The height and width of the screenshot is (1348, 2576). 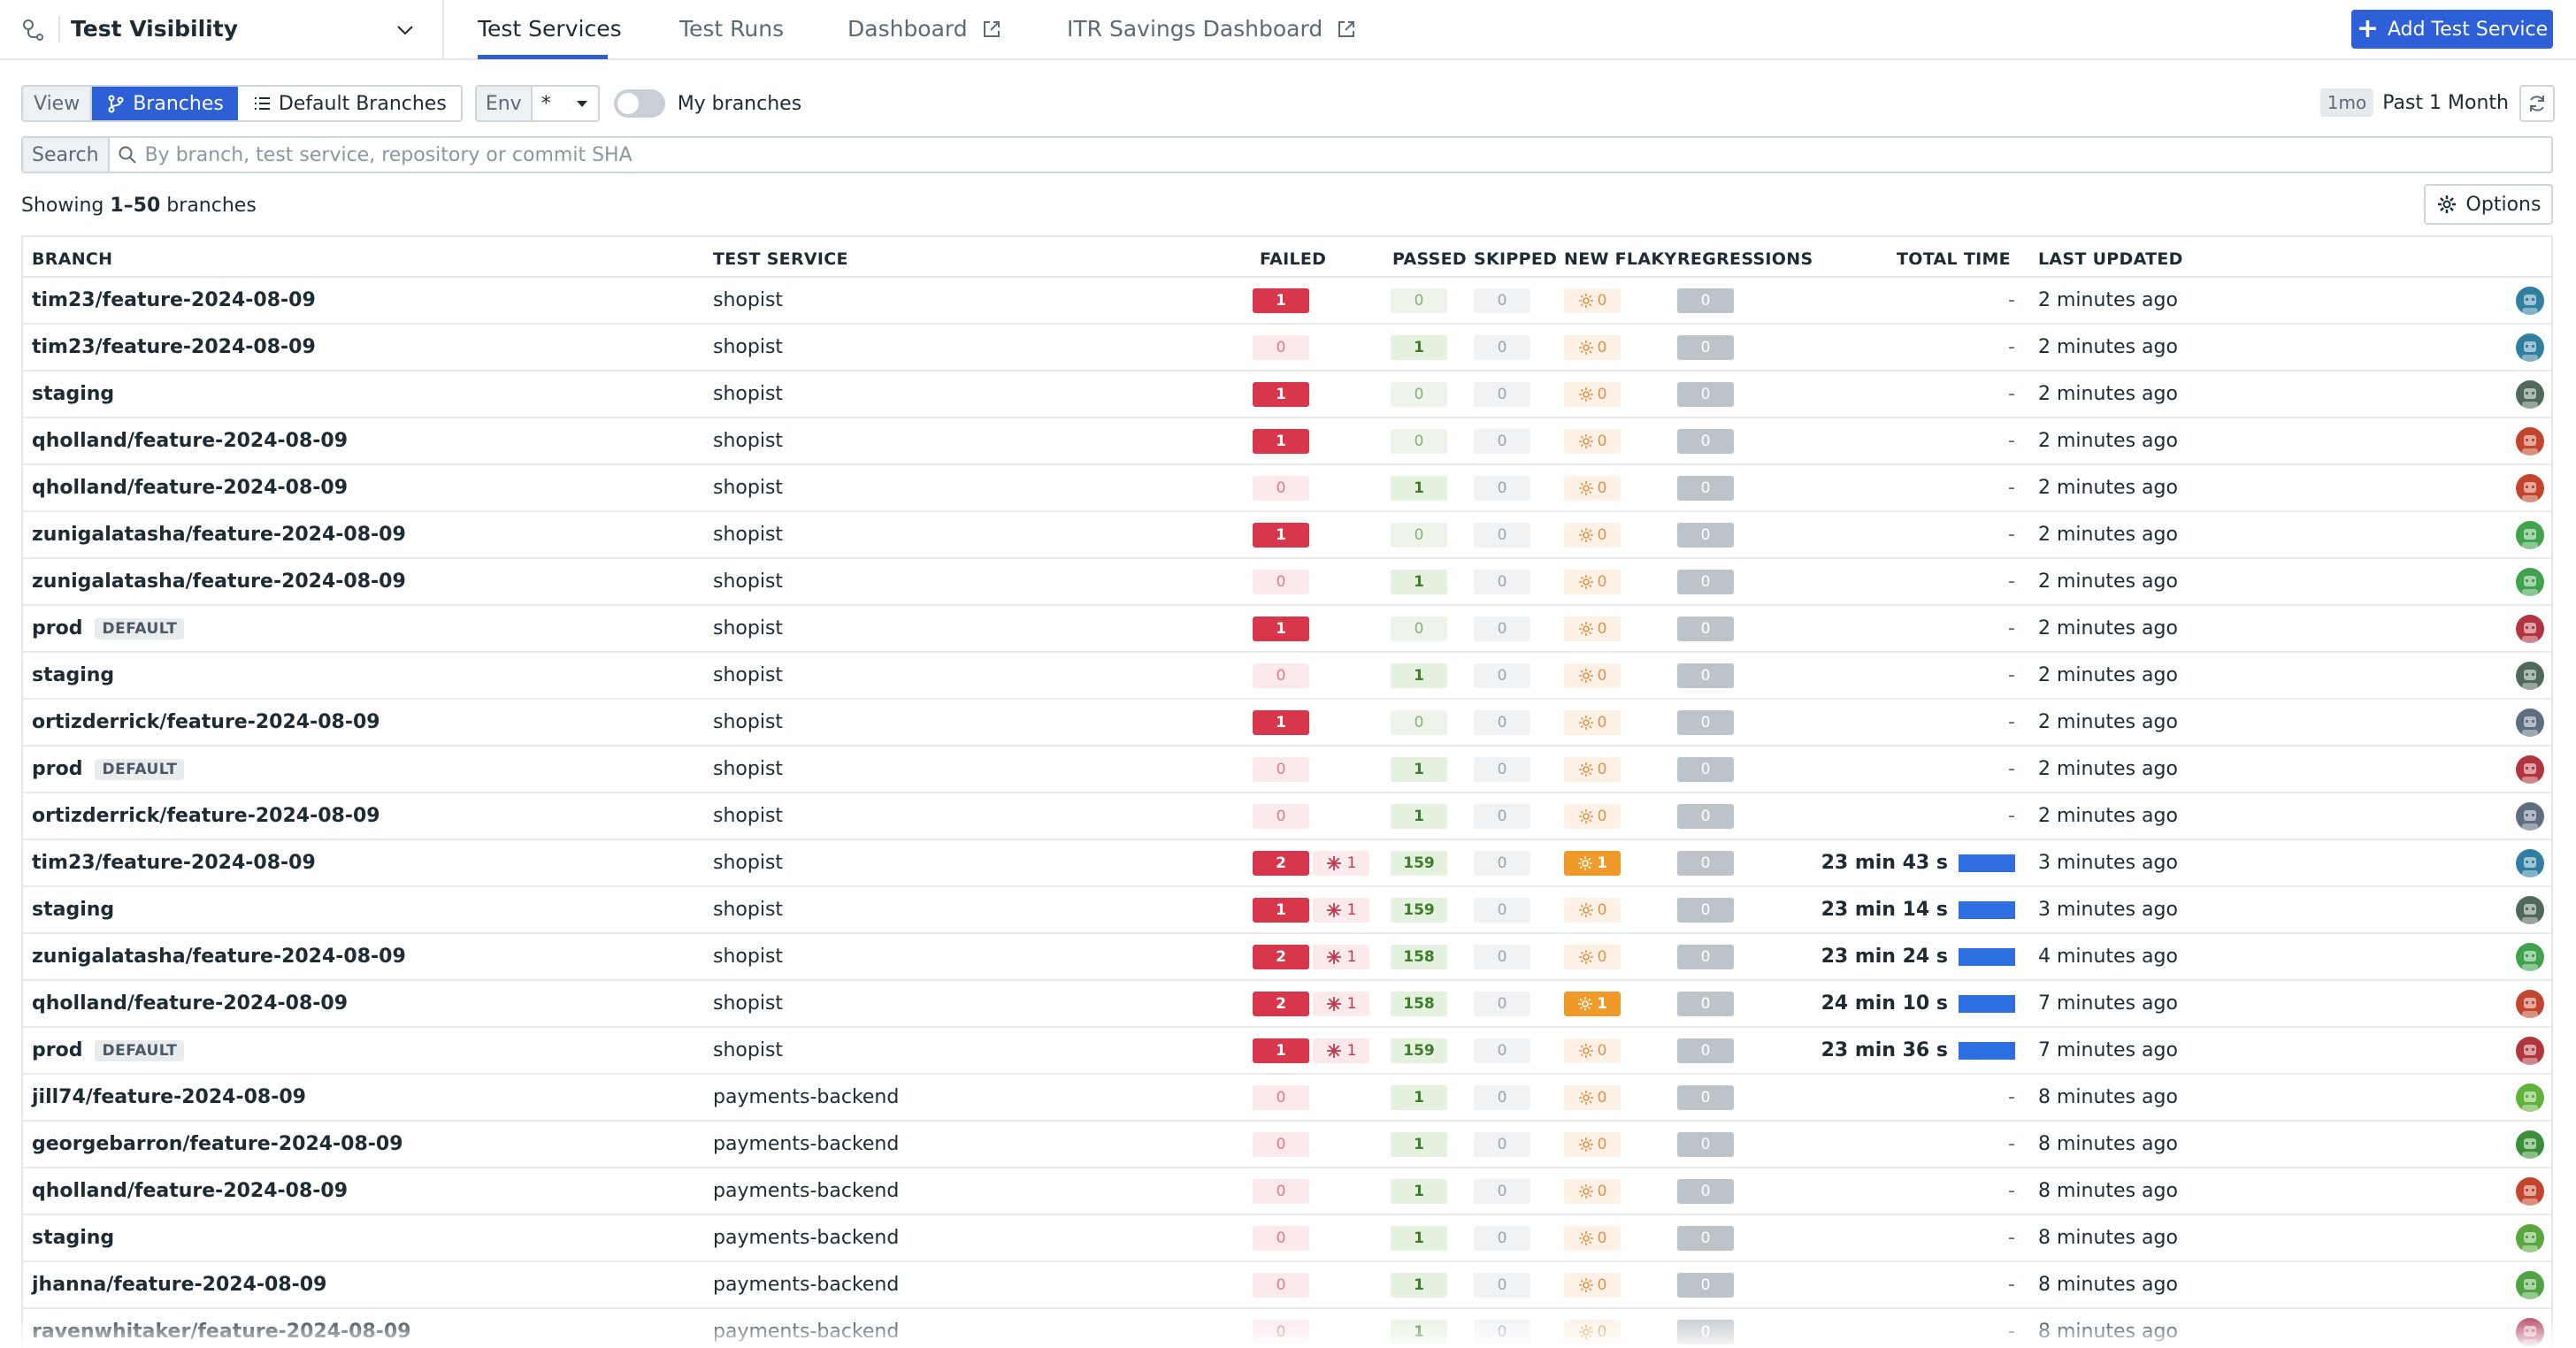 What do you see at coordinates (2414, 102) in the screenshot?
I see `time-range-selector: 1mo Past 1 Month` at bounding box center [2414, 102].